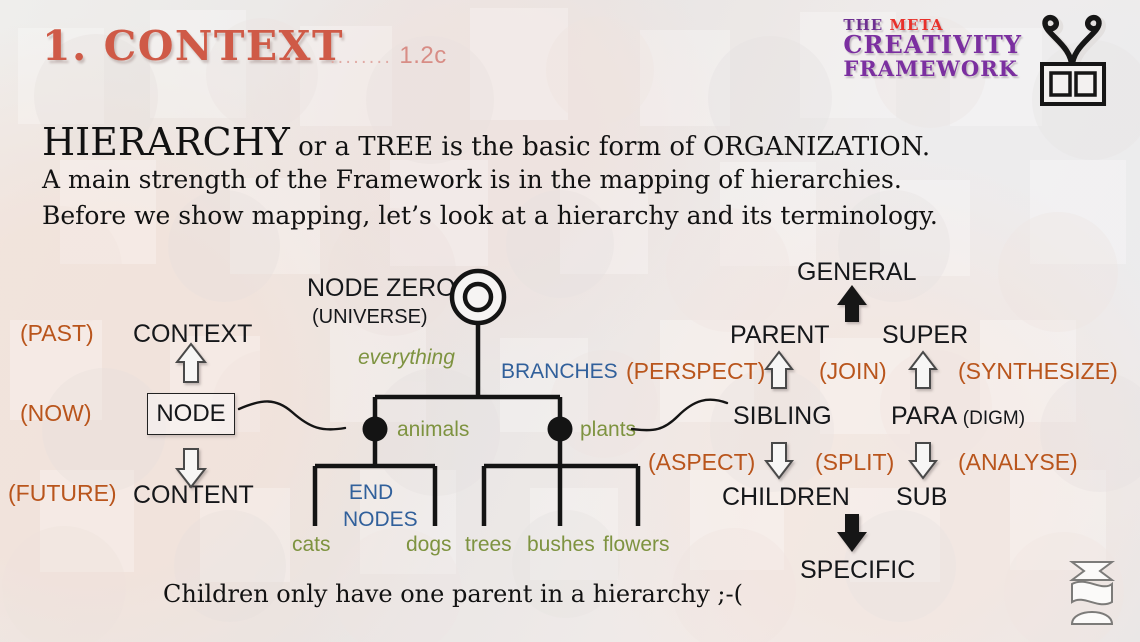 This screenshot has height=642, width=1140. I want to click on time-label-now: (NOW), so click(56, 413).